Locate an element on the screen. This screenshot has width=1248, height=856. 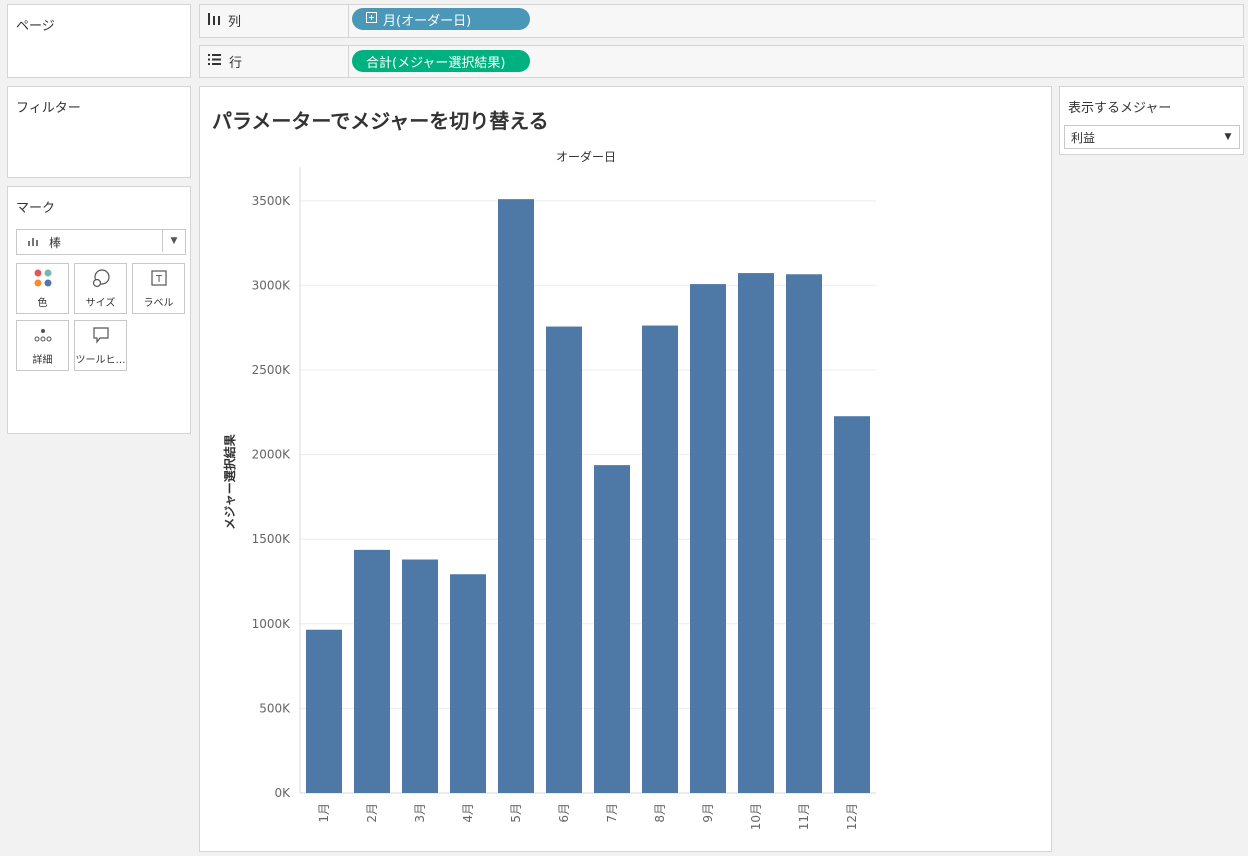
columns-pill-label: 月(オーダー日) is located at coordinates (427, 21).